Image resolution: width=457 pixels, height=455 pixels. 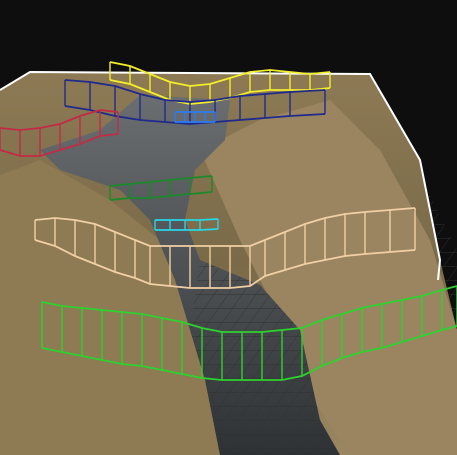 I want to click on section-cyan-profile, so click(x=187, y=219).